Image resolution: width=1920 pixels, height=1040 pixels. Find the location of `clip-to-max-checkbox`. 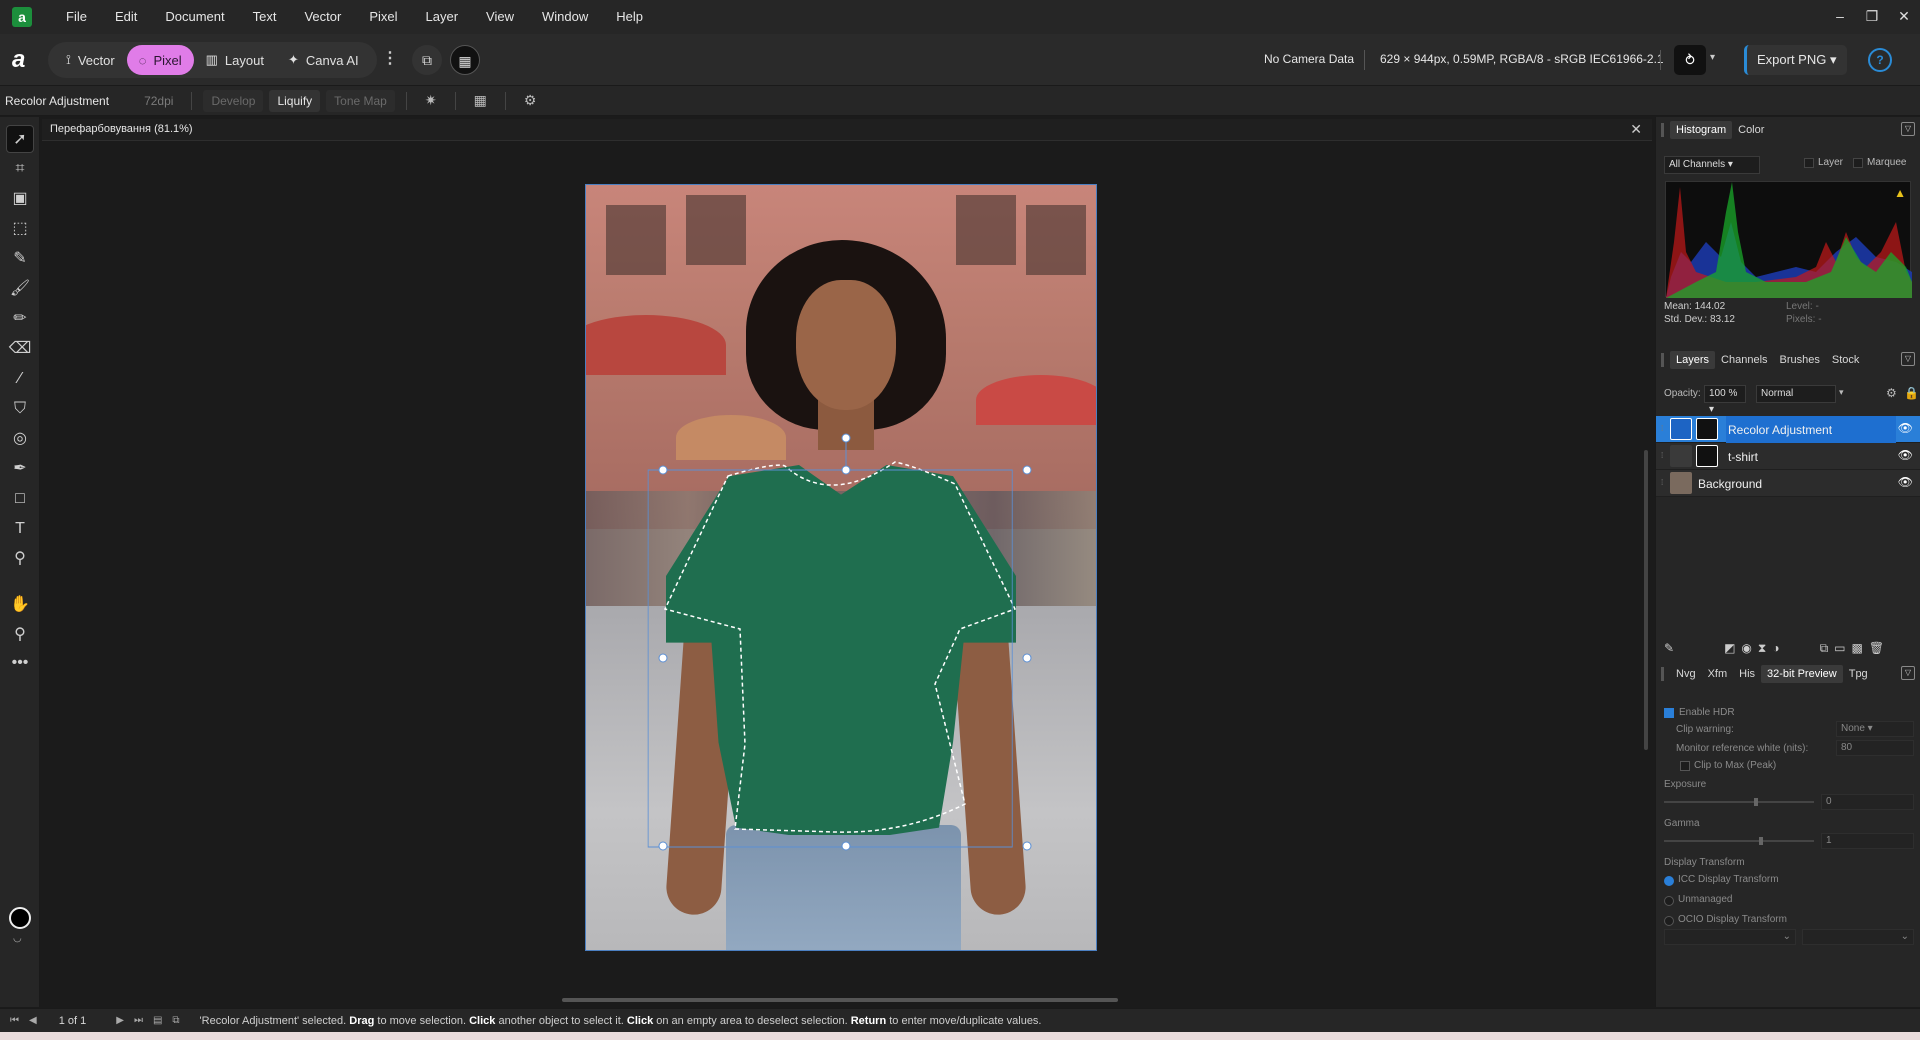

clip-to-max-checkbox is located at coordinates (1685, 766).